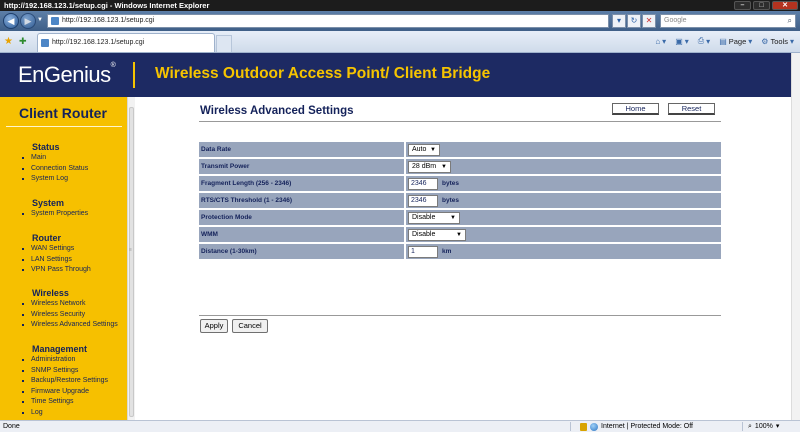 The image size is (800, 432). Describe the element at coordinates (302, 251) in the screenshot. I see `distance-label: Distance (1-30km)` at that location.